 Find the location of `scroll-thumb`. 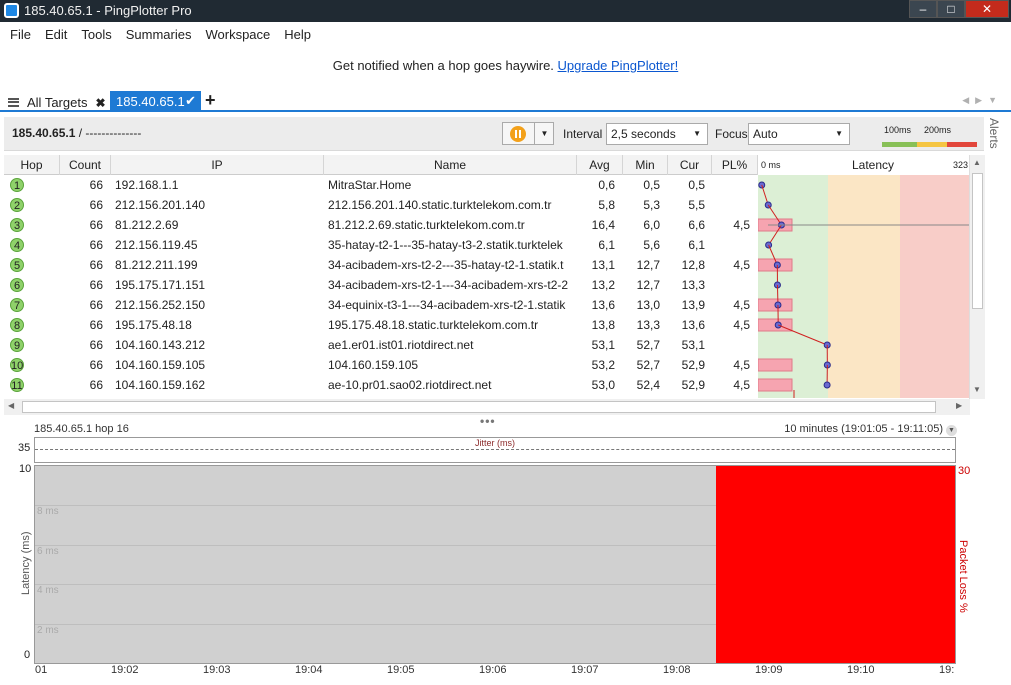

scroll-thumb is located at coordinates (977, 241).